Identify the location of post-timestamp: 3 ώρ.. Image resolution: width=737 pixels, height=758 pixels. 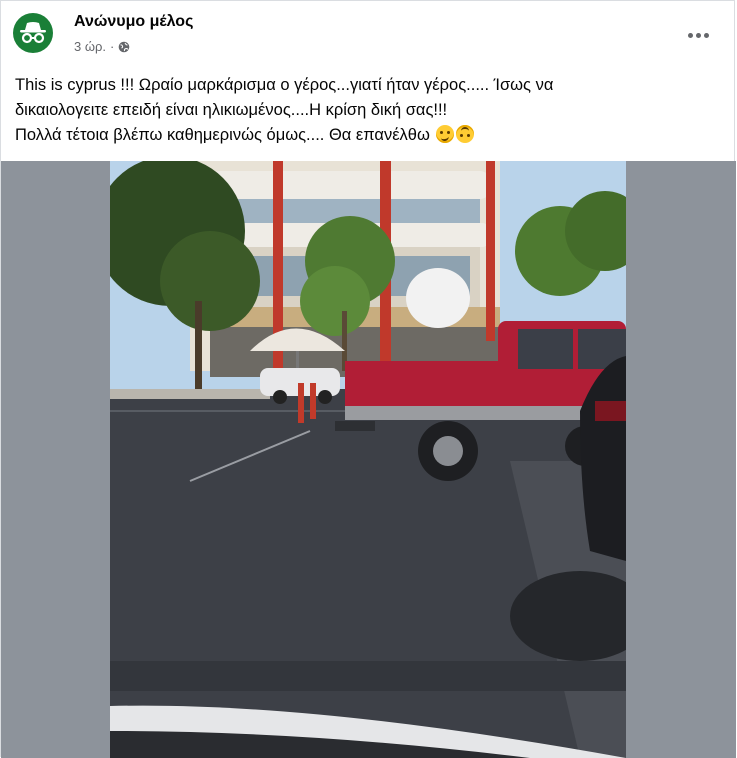
(90, 46).